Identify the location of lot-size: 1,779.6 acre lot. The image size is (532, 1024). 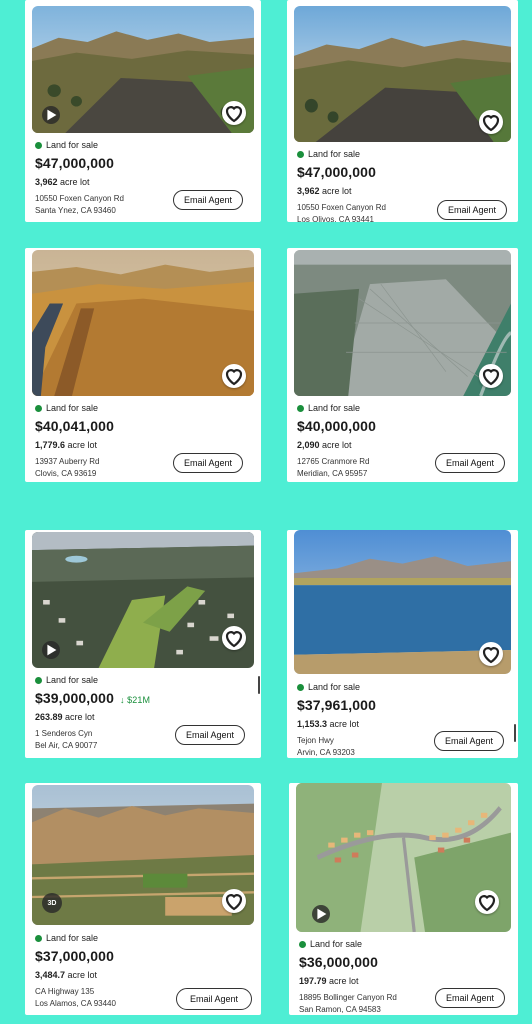
(66, 445).